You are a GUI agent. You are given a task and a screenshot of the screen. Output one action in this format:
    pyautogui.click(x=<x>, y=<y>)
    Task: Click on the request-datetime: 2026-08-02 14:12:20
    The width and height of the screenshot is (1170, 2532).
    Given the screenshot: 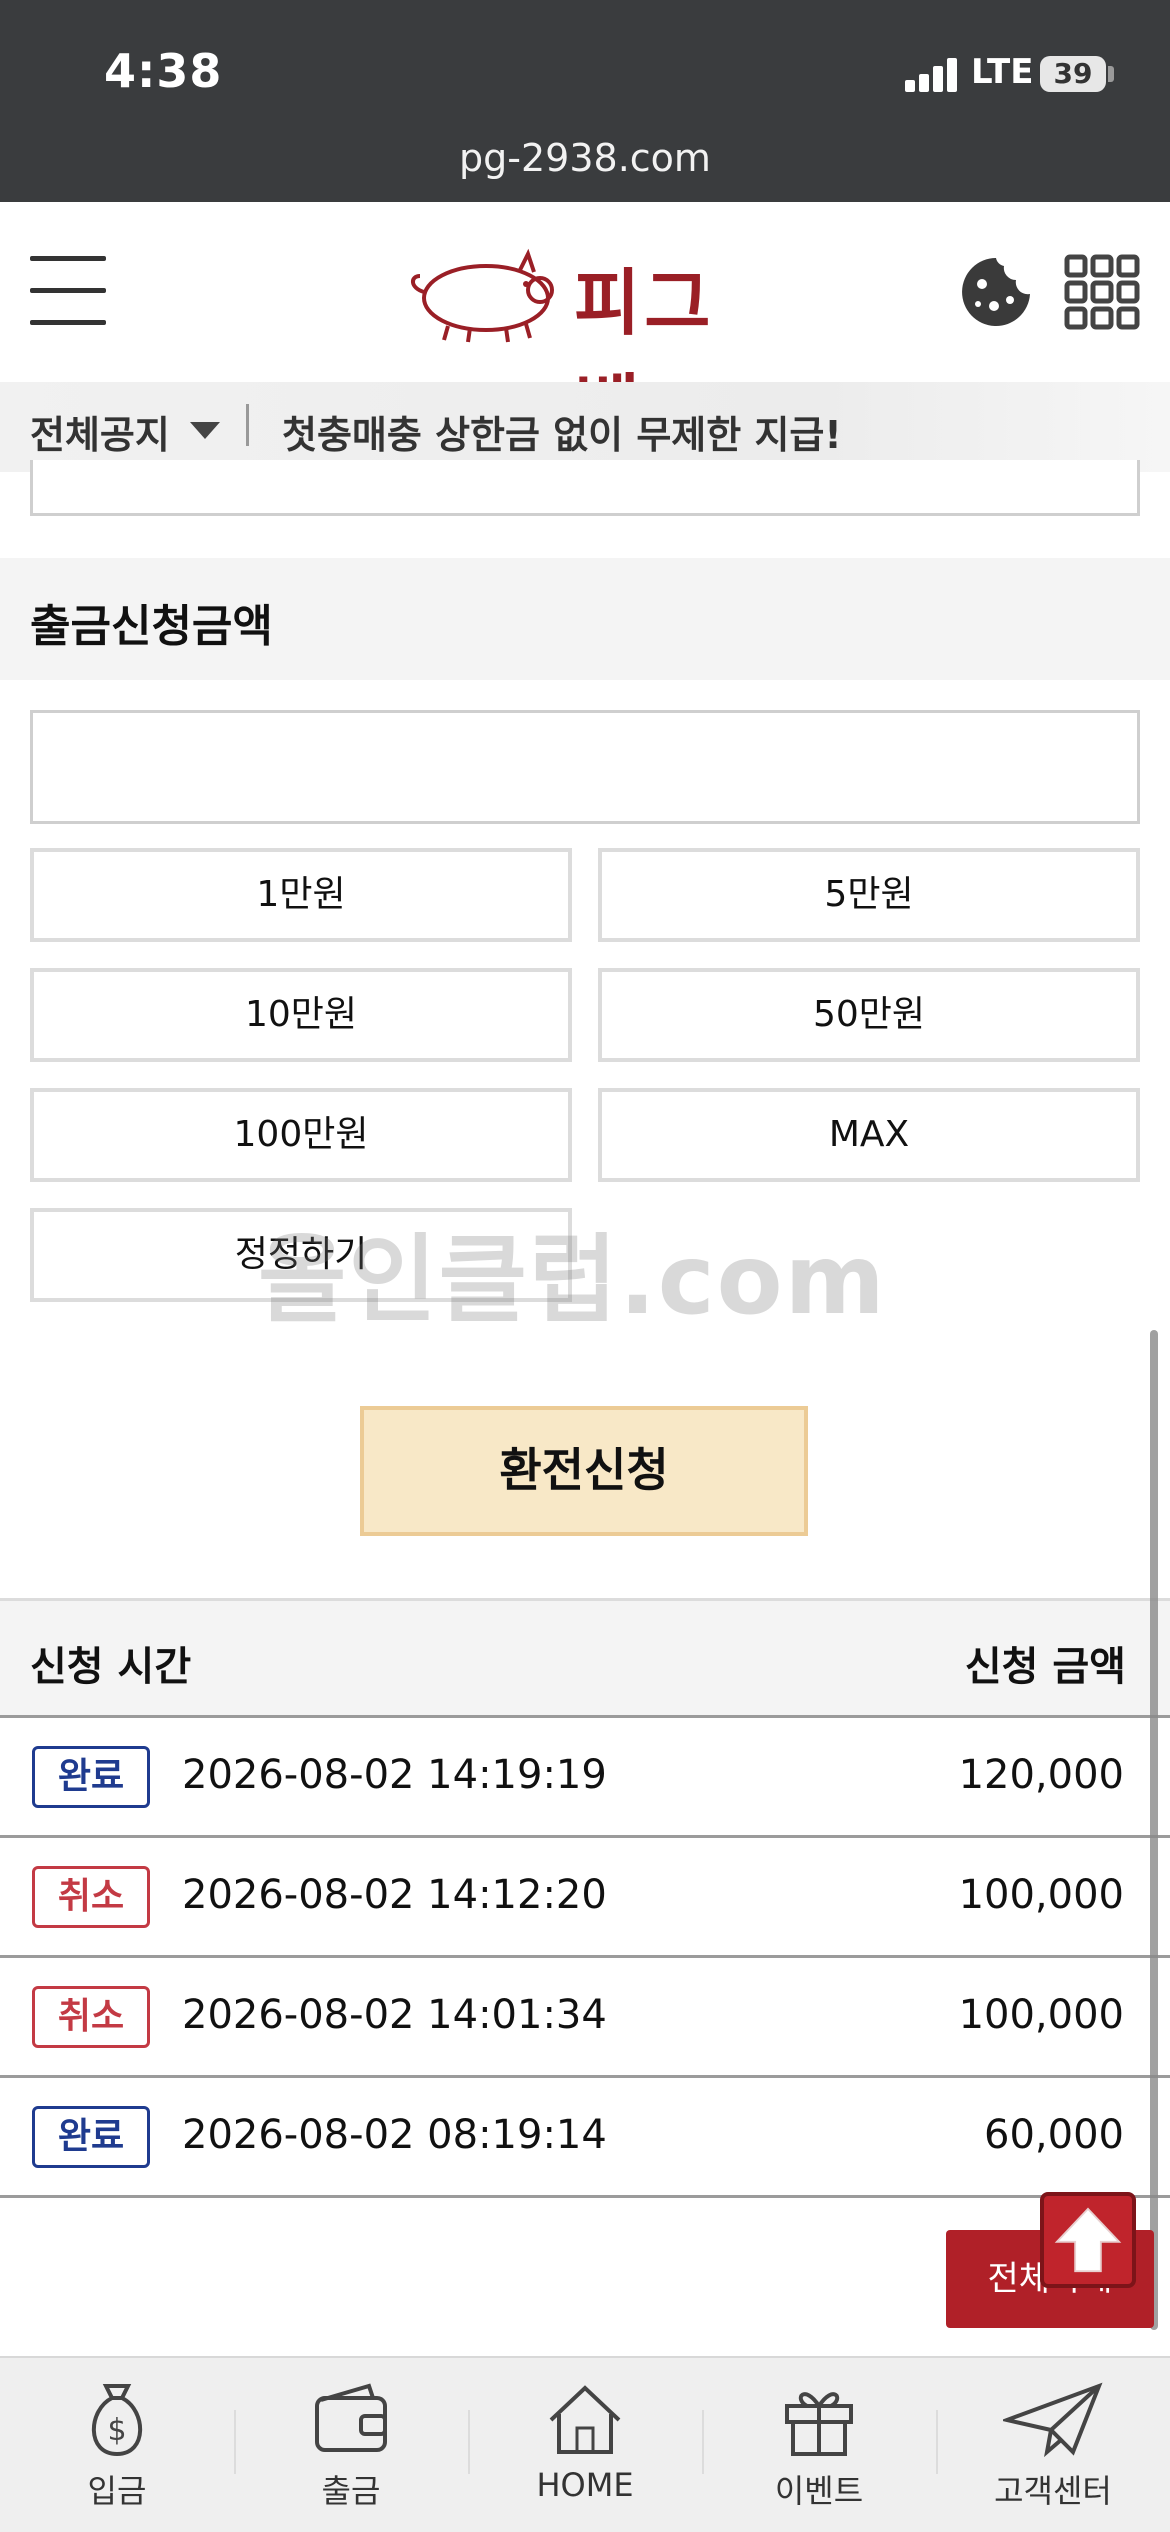 What is the action you would take?
    pyautogui.click(x=394, y=1895)
    